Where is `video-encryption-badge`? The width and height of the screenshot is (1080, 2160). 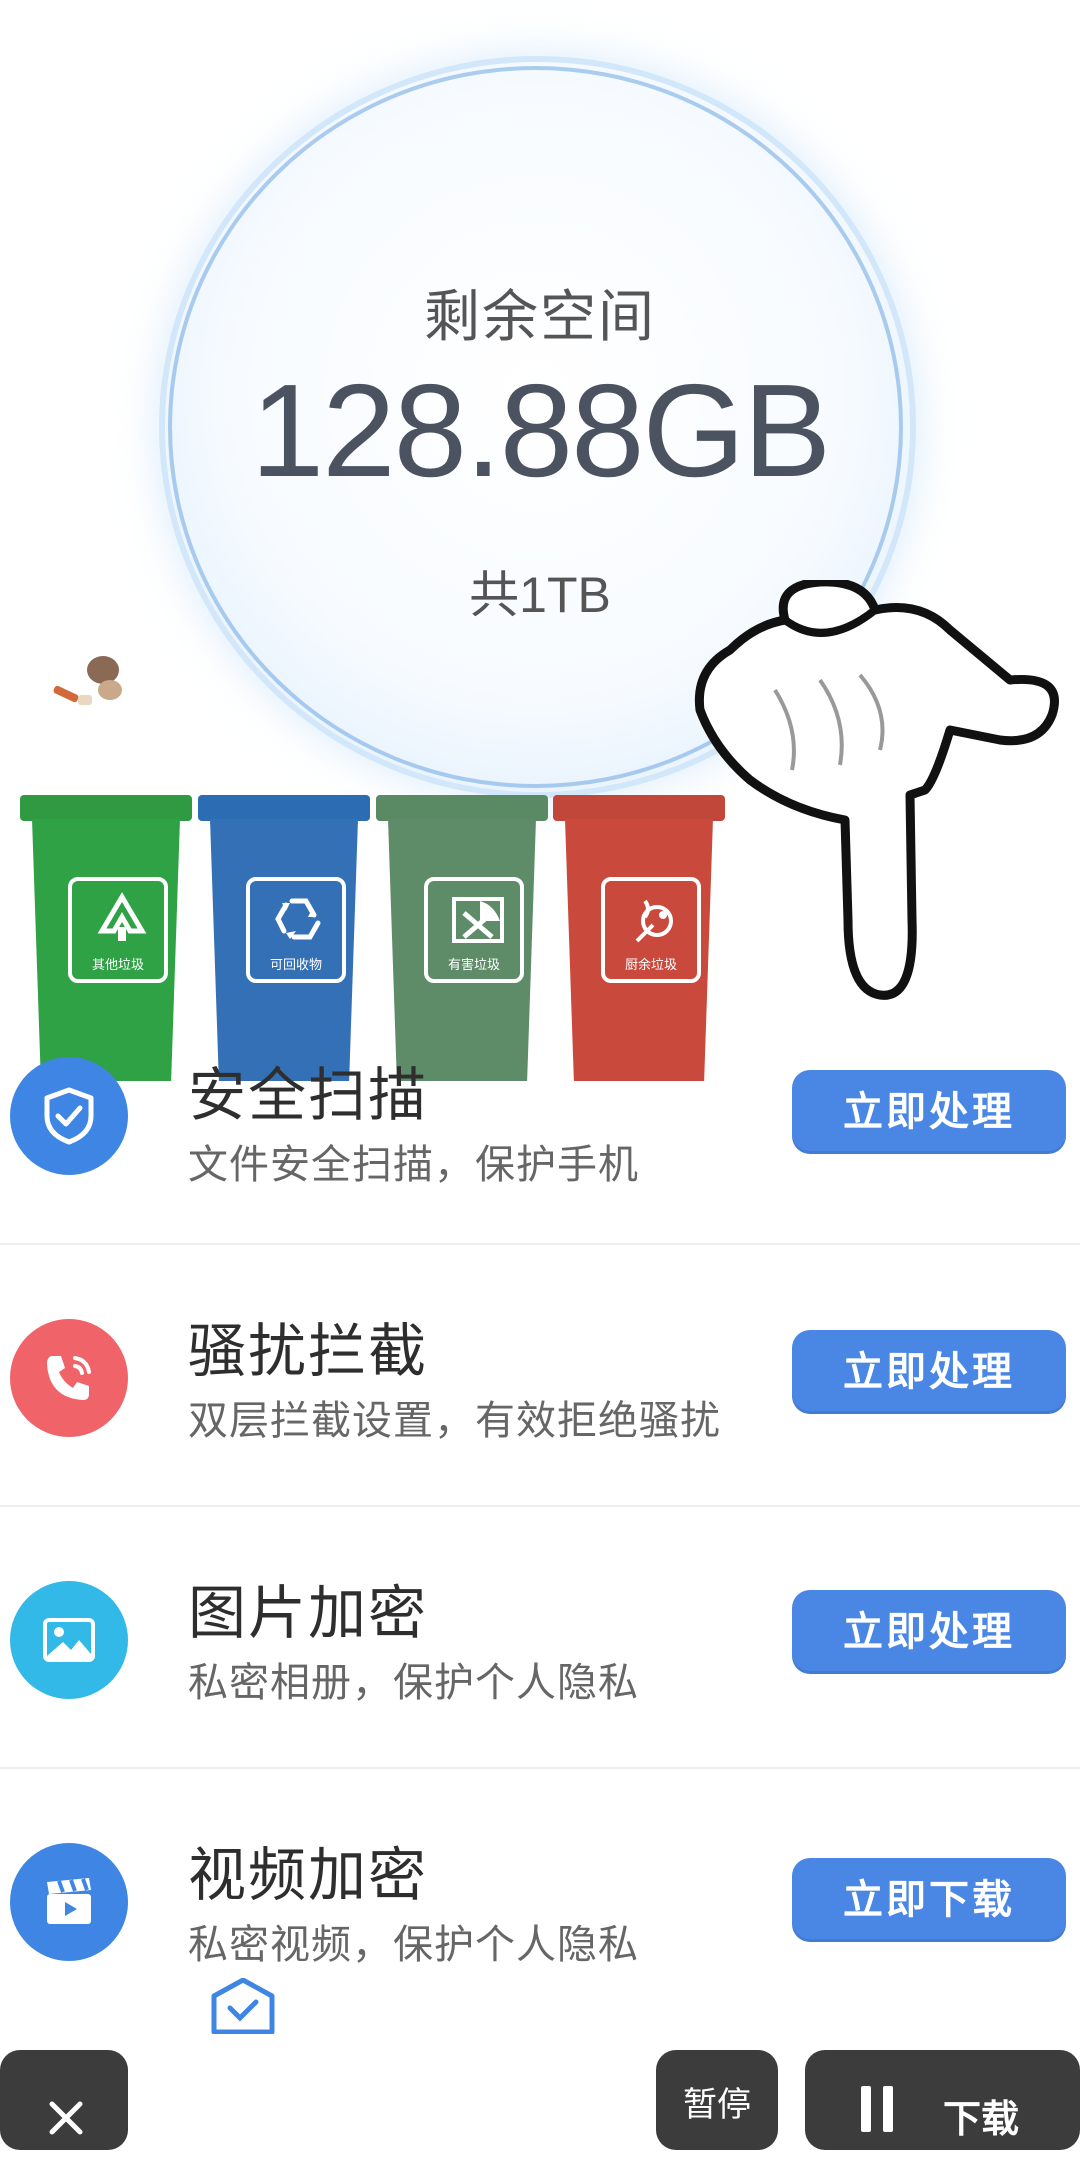 video-encryption-badge is located at coordinates (69, 1902).